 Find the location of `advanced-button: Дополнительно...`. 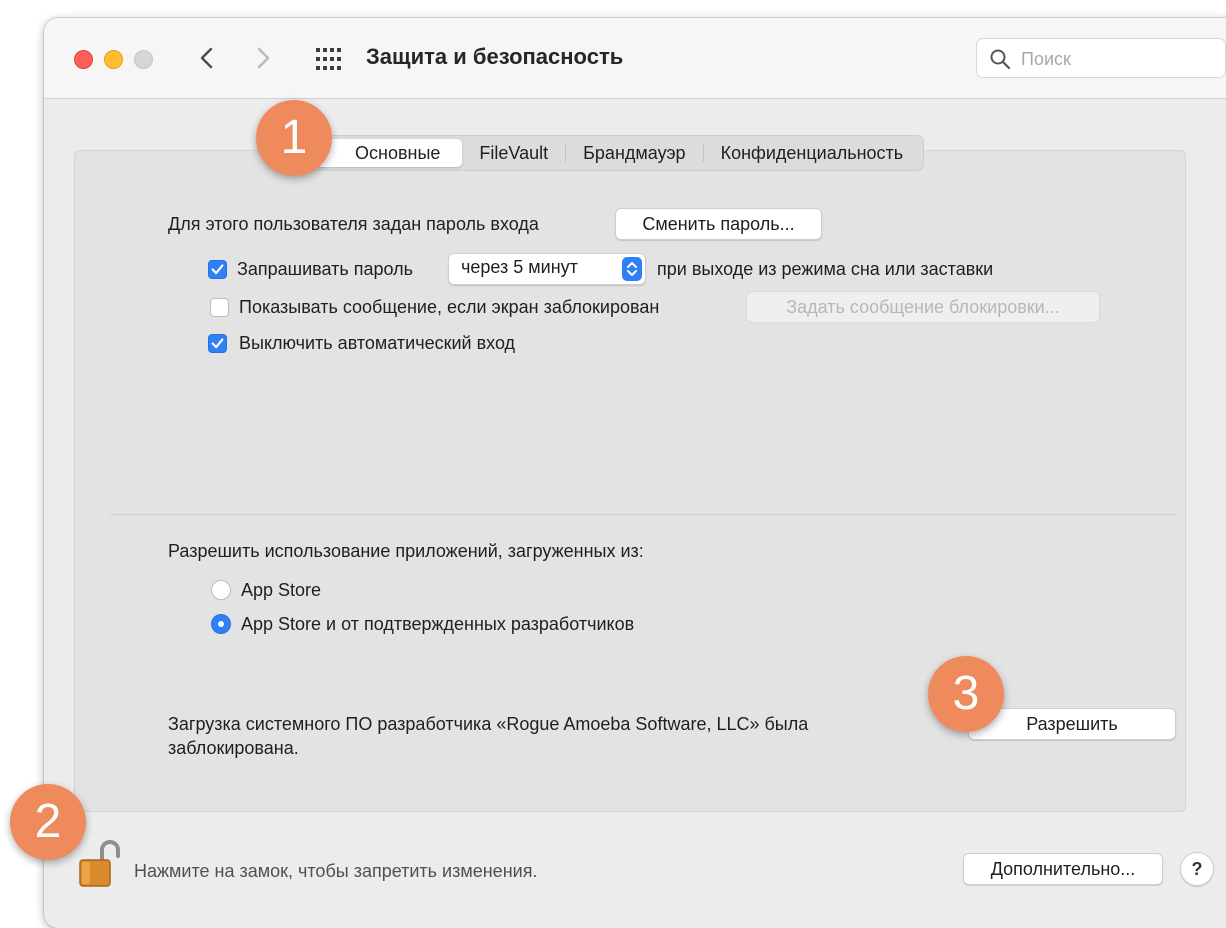

advanced-button: Дополнительно... is located at coordinates (1063, 869).